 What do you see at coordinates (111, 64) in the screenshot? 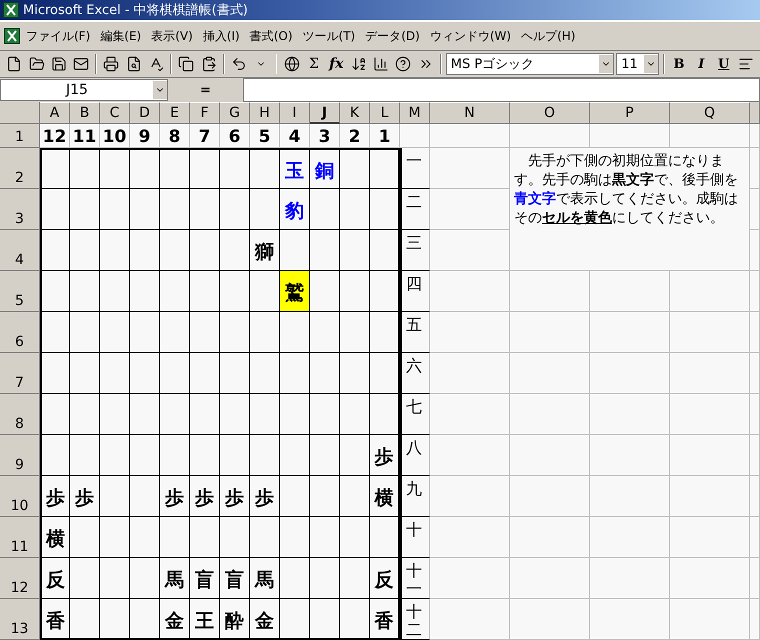
I see `printer-icon` at bounding box center [111, 64].